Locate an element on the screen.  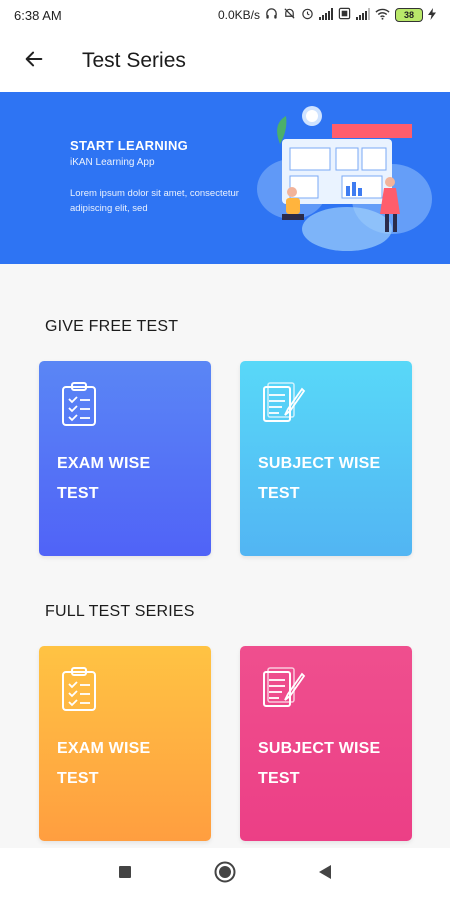
notifications-off-icon is located at coordinates (289, 15).